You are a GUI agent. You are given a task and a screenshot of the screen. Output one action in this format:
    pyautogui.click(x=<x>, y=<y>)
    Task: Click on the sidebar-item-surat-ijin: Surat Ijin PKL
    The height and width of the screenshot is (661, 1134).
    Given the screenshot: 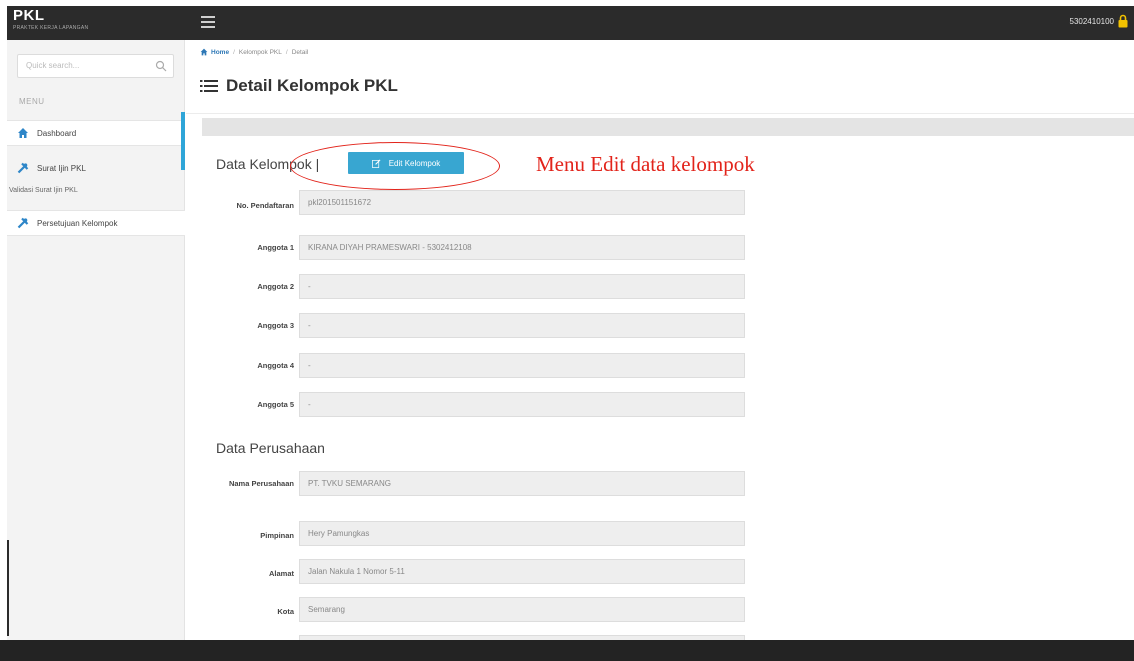 What is the action you would take?
    pyautogui.click(x=96, y=168)
    